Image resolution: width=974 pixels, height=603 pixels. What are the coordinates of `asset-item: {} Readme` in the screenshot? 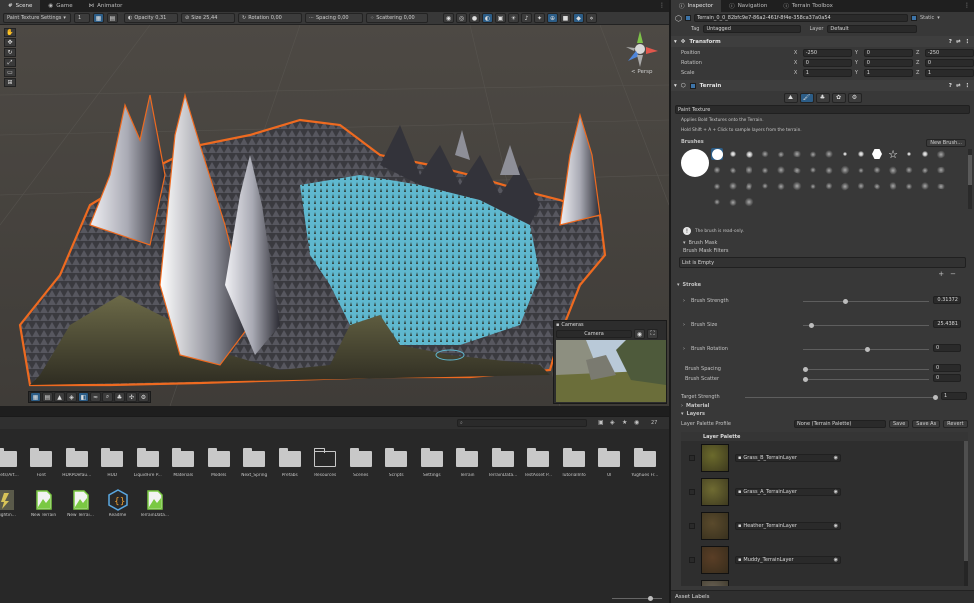 It's located at (117, 503).